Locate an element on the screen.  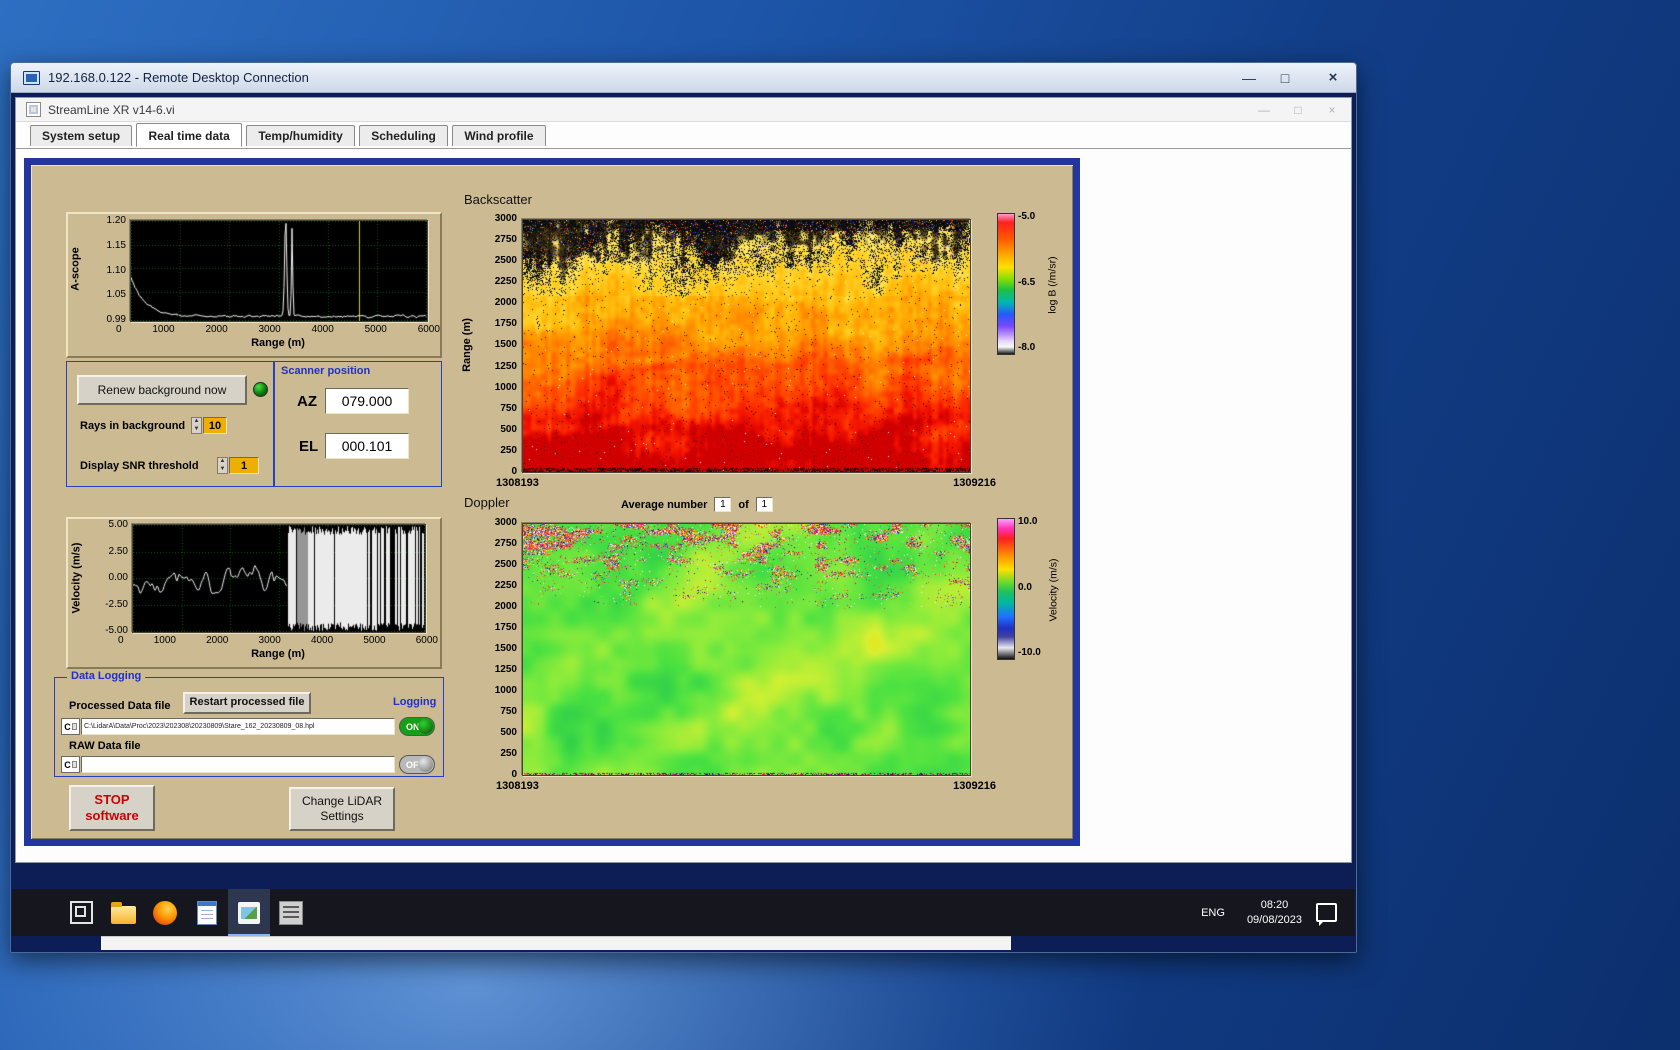
scan-scheduler-button is located at coordinates (291, 912).